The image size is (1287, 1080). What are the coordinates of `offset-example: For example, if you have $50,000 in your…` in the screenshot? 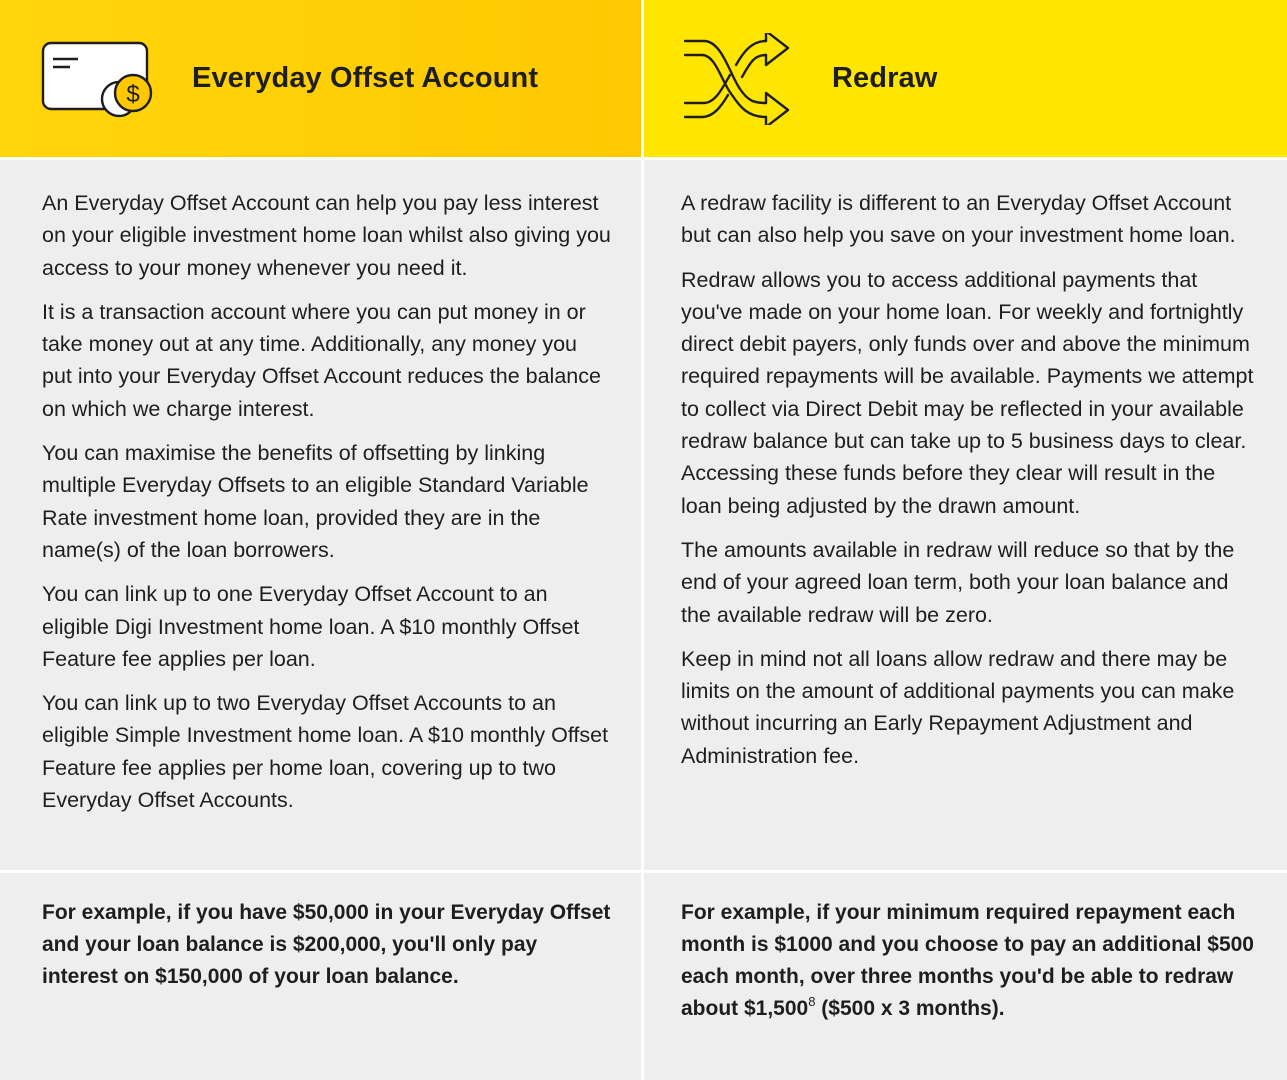 It's located at (322, 976).